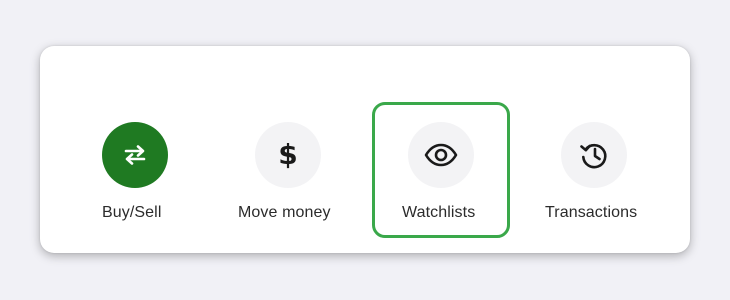 This screenshot has height=300, width=730. I want to click on move-money-label: Move money, so click(284, 212).